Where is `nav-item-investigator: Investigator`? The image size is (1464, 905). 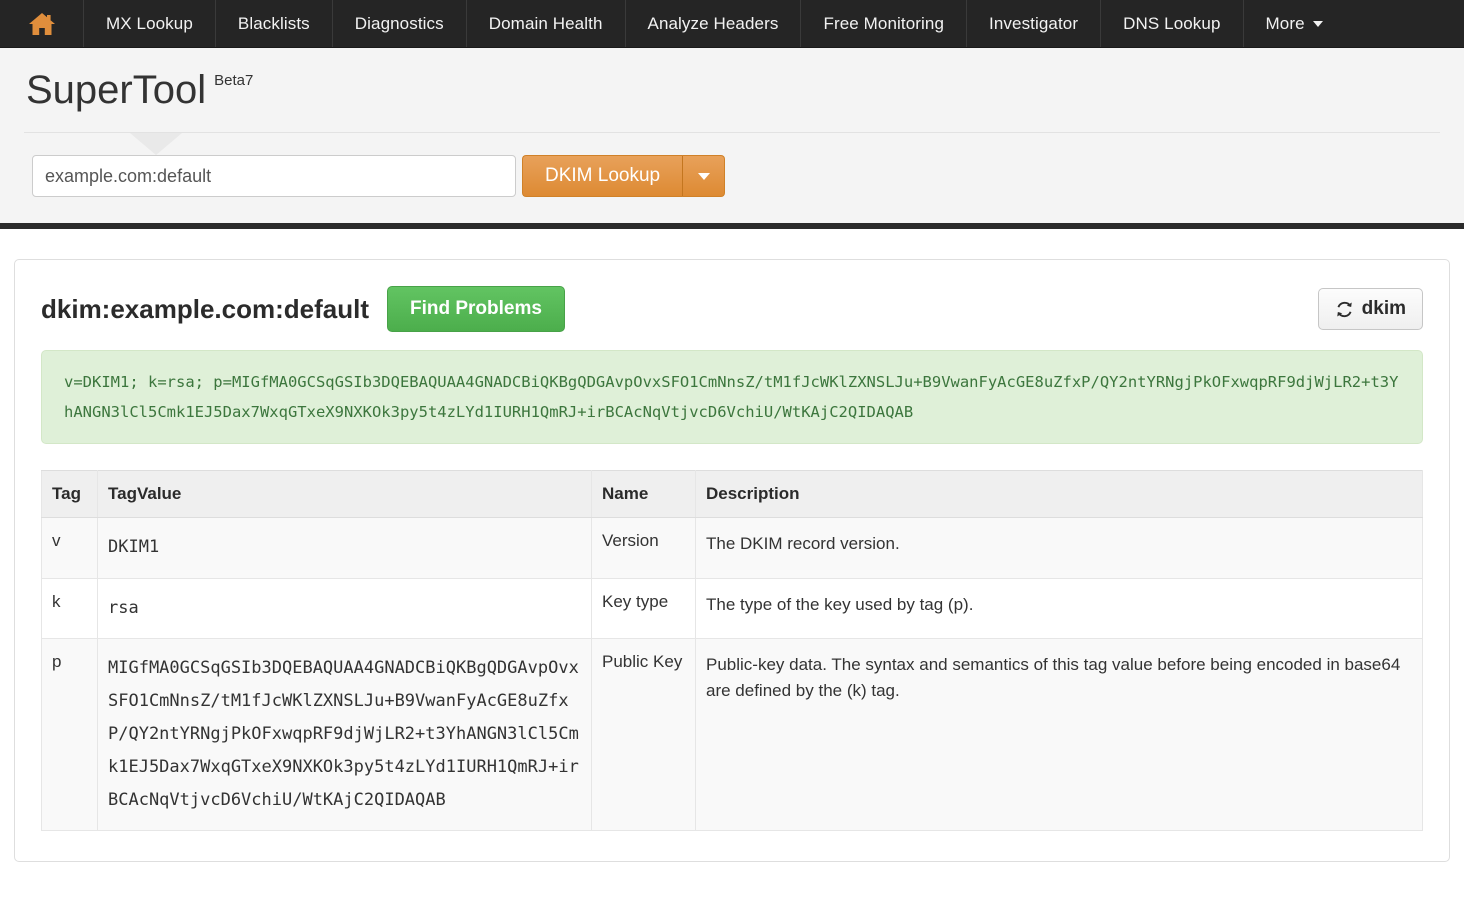 nav-item-investigator: Investigator is located at coordinates (1034, 23).